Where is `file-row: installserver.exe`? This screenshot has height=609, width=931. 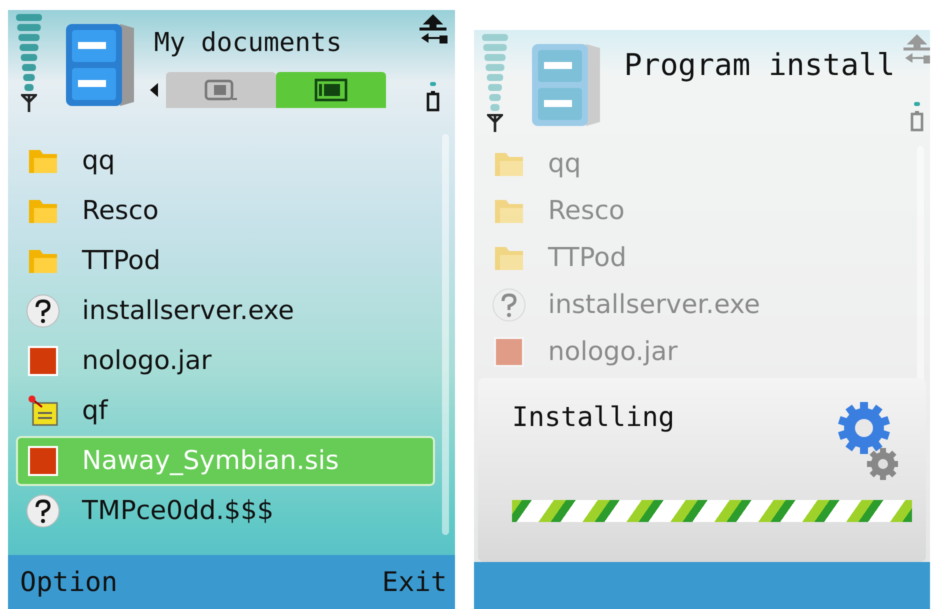 file-row: installserver.exe is located at coordinates (225, 311).